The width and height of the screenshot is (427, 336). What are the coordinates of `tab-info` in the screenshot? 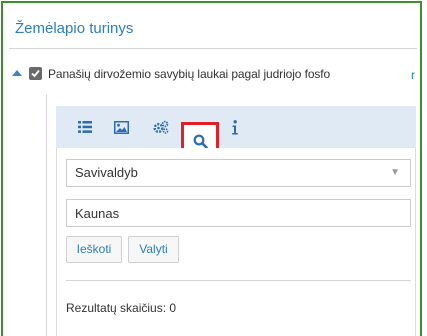 It's located at (235, 127).